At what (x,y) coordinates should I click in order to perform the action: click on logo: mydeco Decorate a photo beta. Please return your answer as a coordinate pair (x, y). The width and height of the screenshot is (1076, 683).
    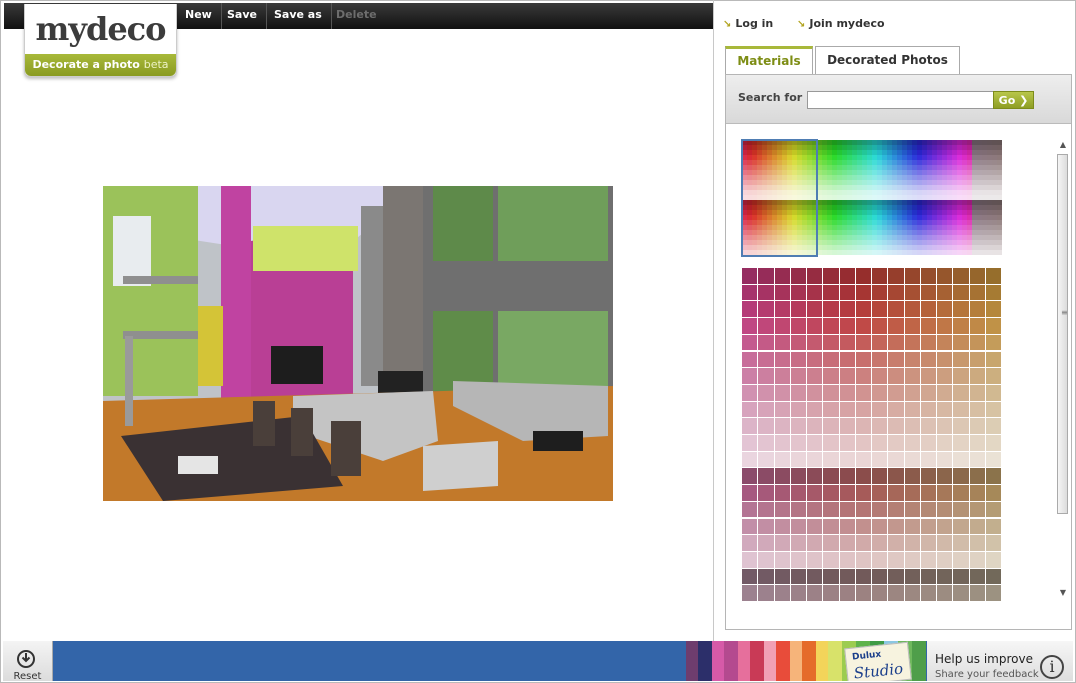
    Looking at the image, I should click on (100, 40).